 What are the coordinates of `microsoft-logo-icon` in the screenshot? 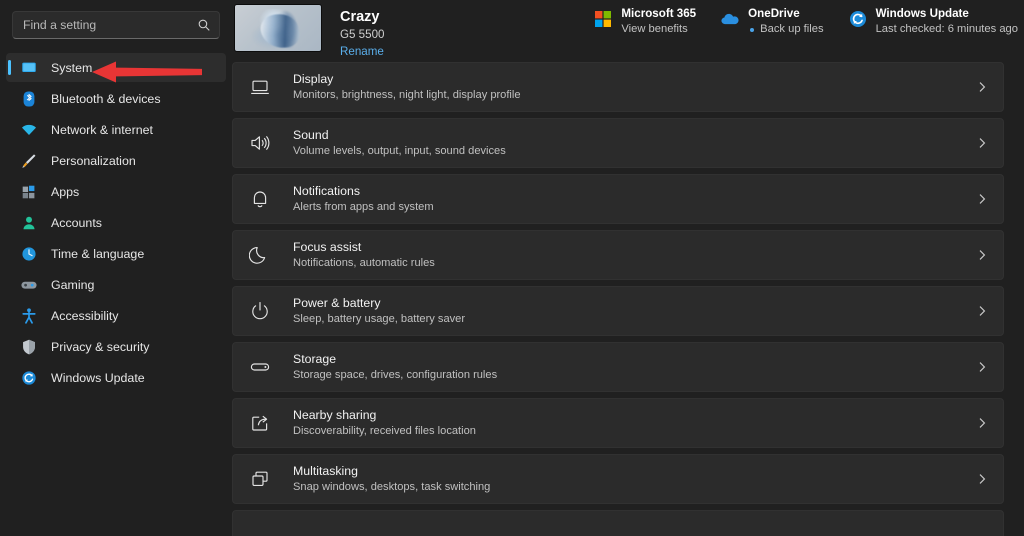 It's located at (603, 19).